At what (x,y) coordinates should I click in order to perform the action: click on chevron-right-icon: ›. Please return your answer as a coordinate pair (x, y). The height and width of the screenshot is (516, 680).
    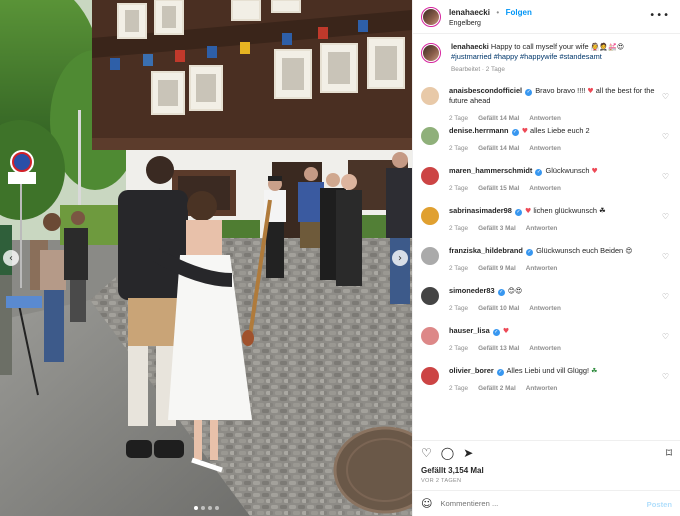
    Looking at the image, I should click on (400, 258).